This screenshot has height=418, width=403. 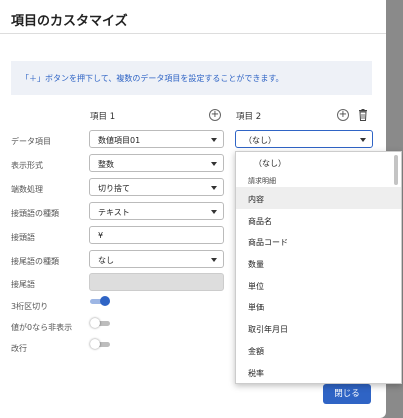 I want to click on select-data-item-2: （なし）, so click(x=304, y=139).